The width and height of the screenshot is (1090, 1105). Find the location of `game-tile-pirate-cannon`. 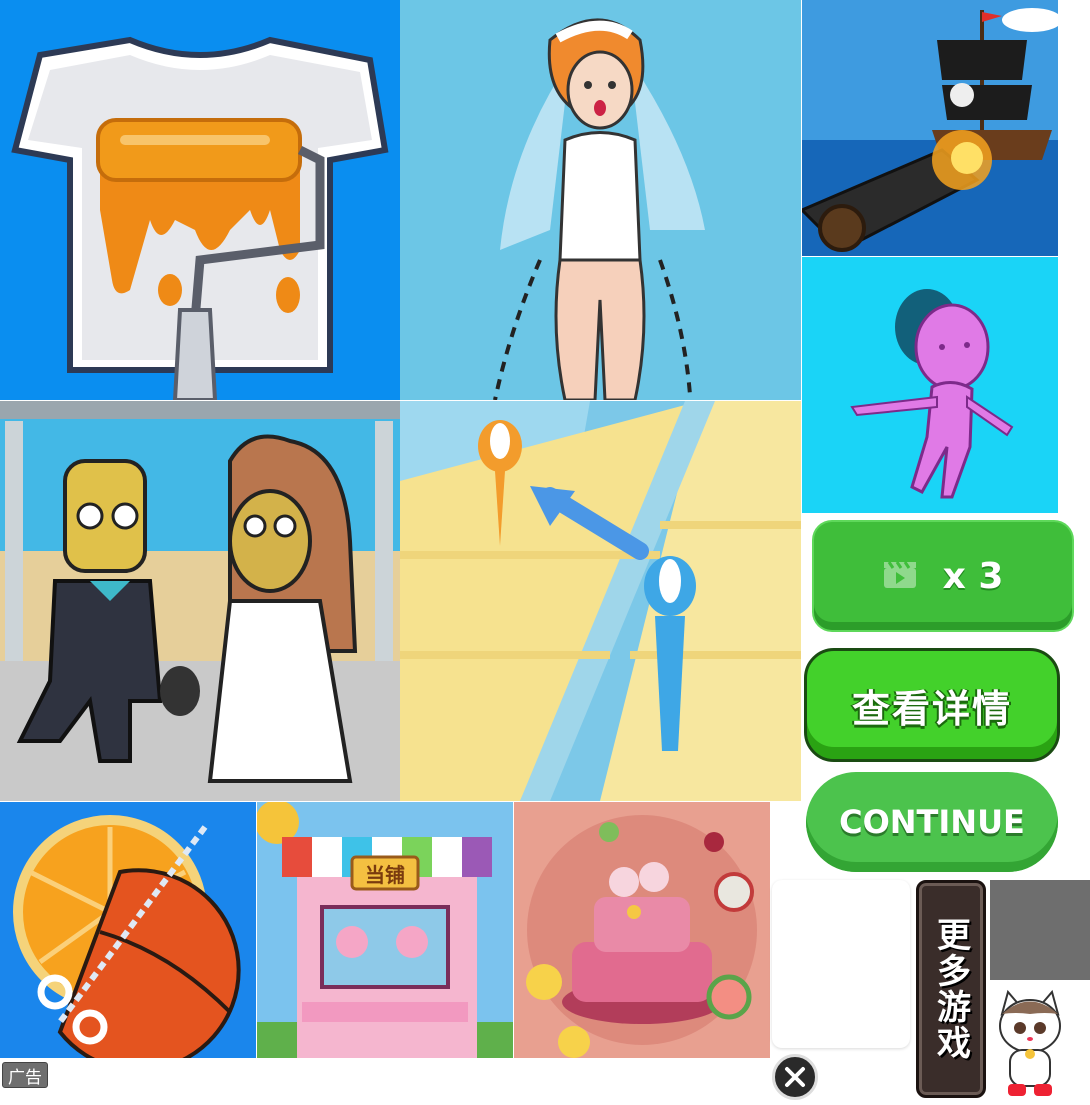

game-tile-pirate-cannon is located at coordinates (930, 128).